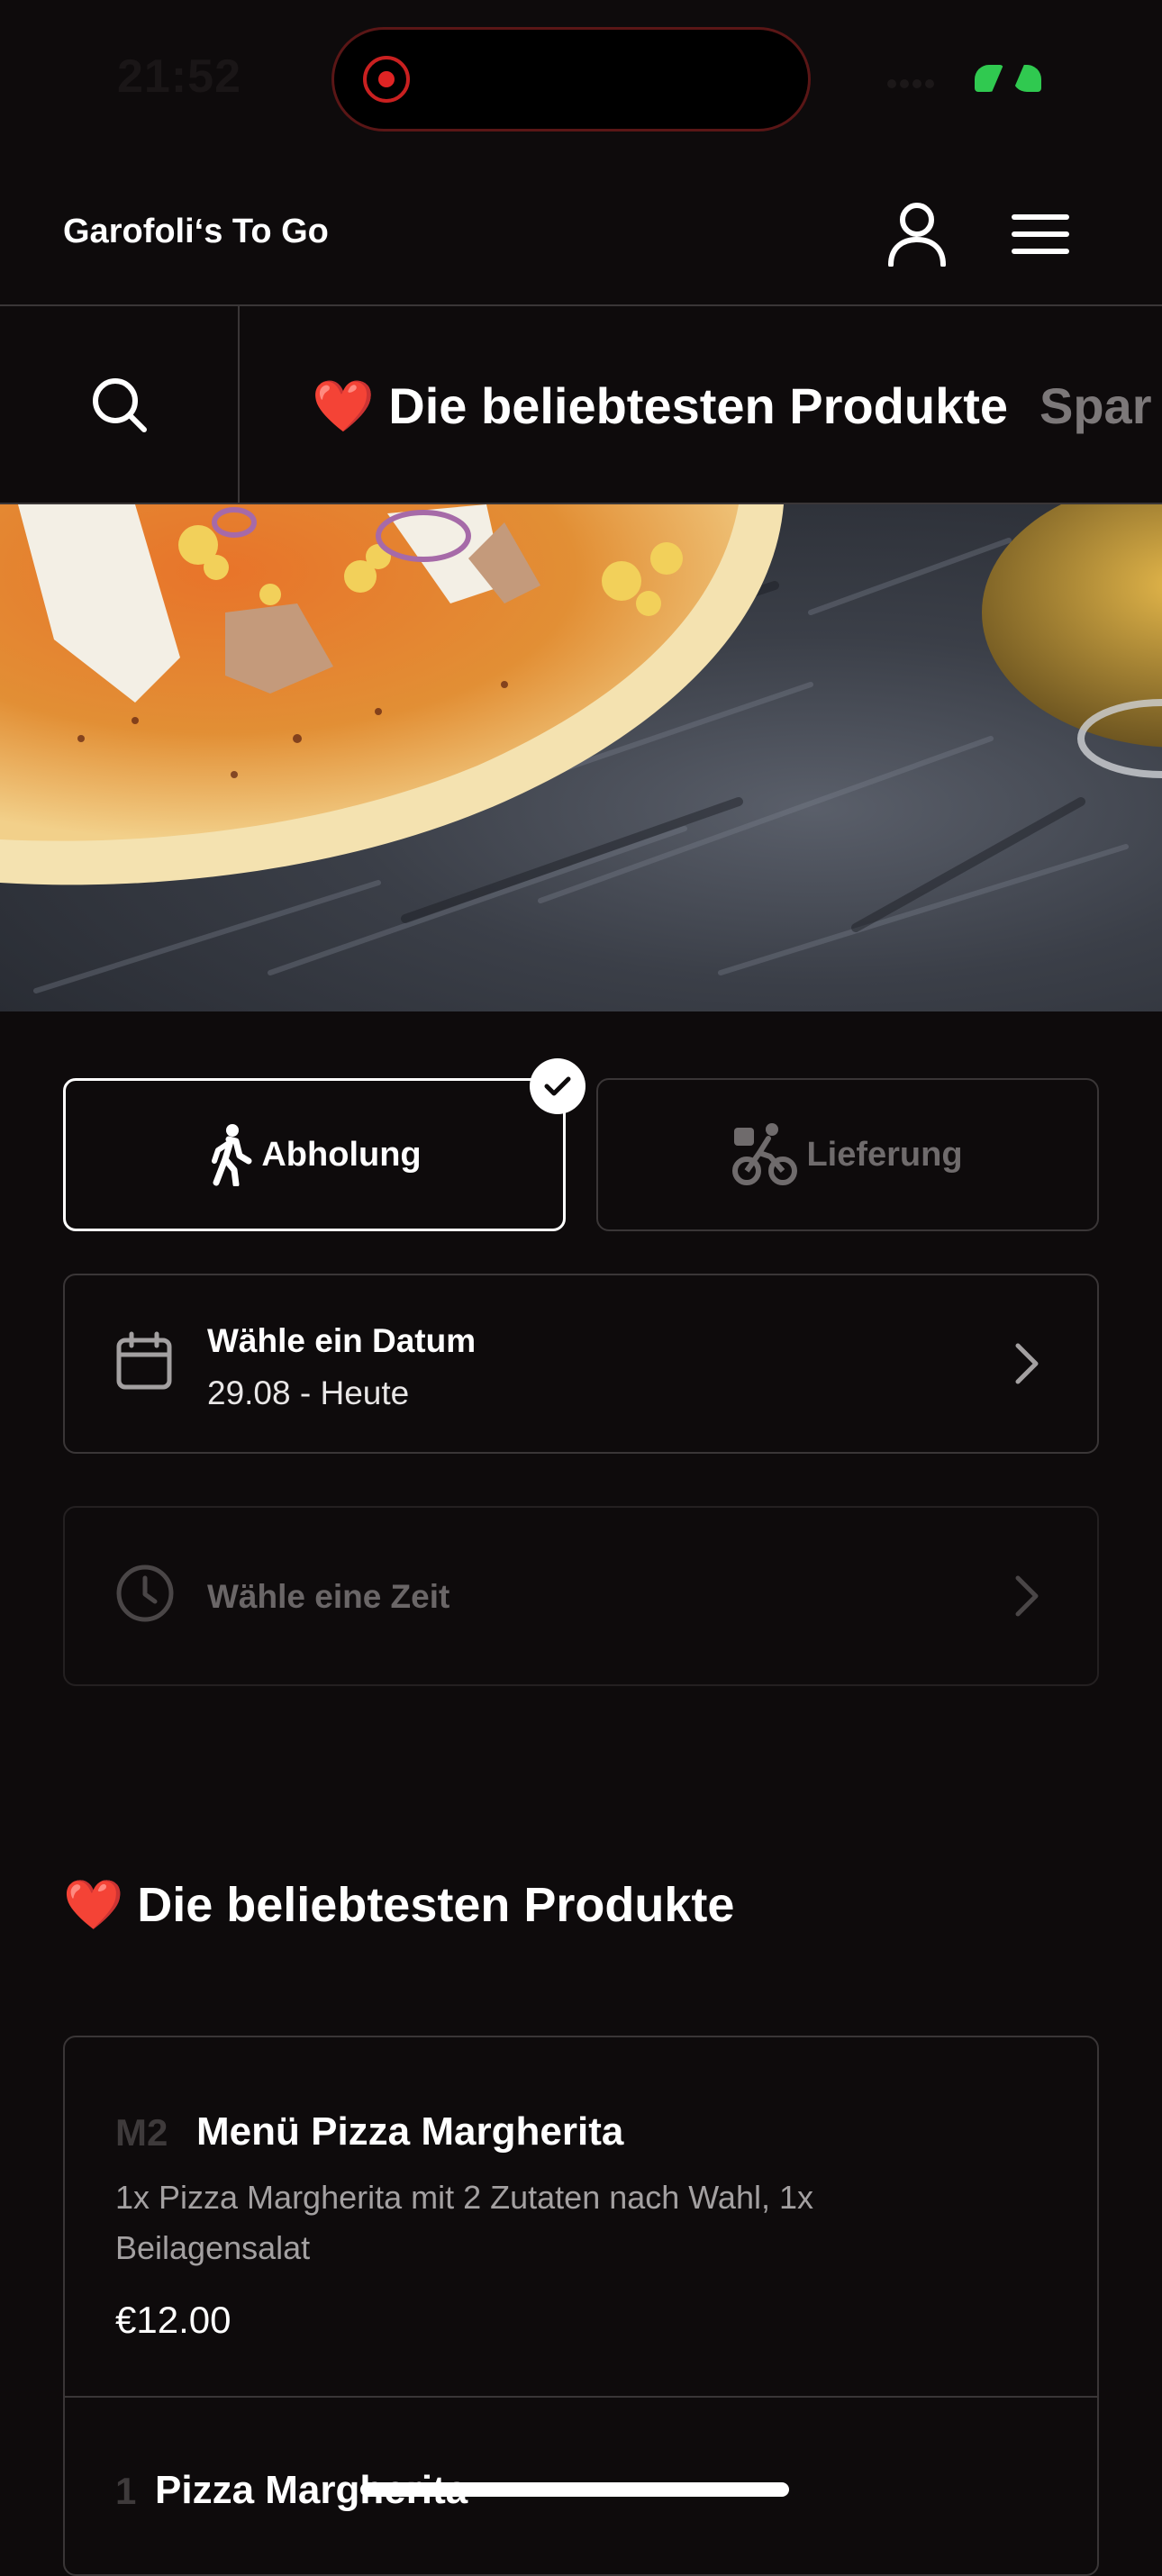 The height and width of the screenshot is (2576, 1162). What do you see at coordinates (387, 79) in the screenshot?
I see `screen-recording-icon` at bounding box center [387, 79].